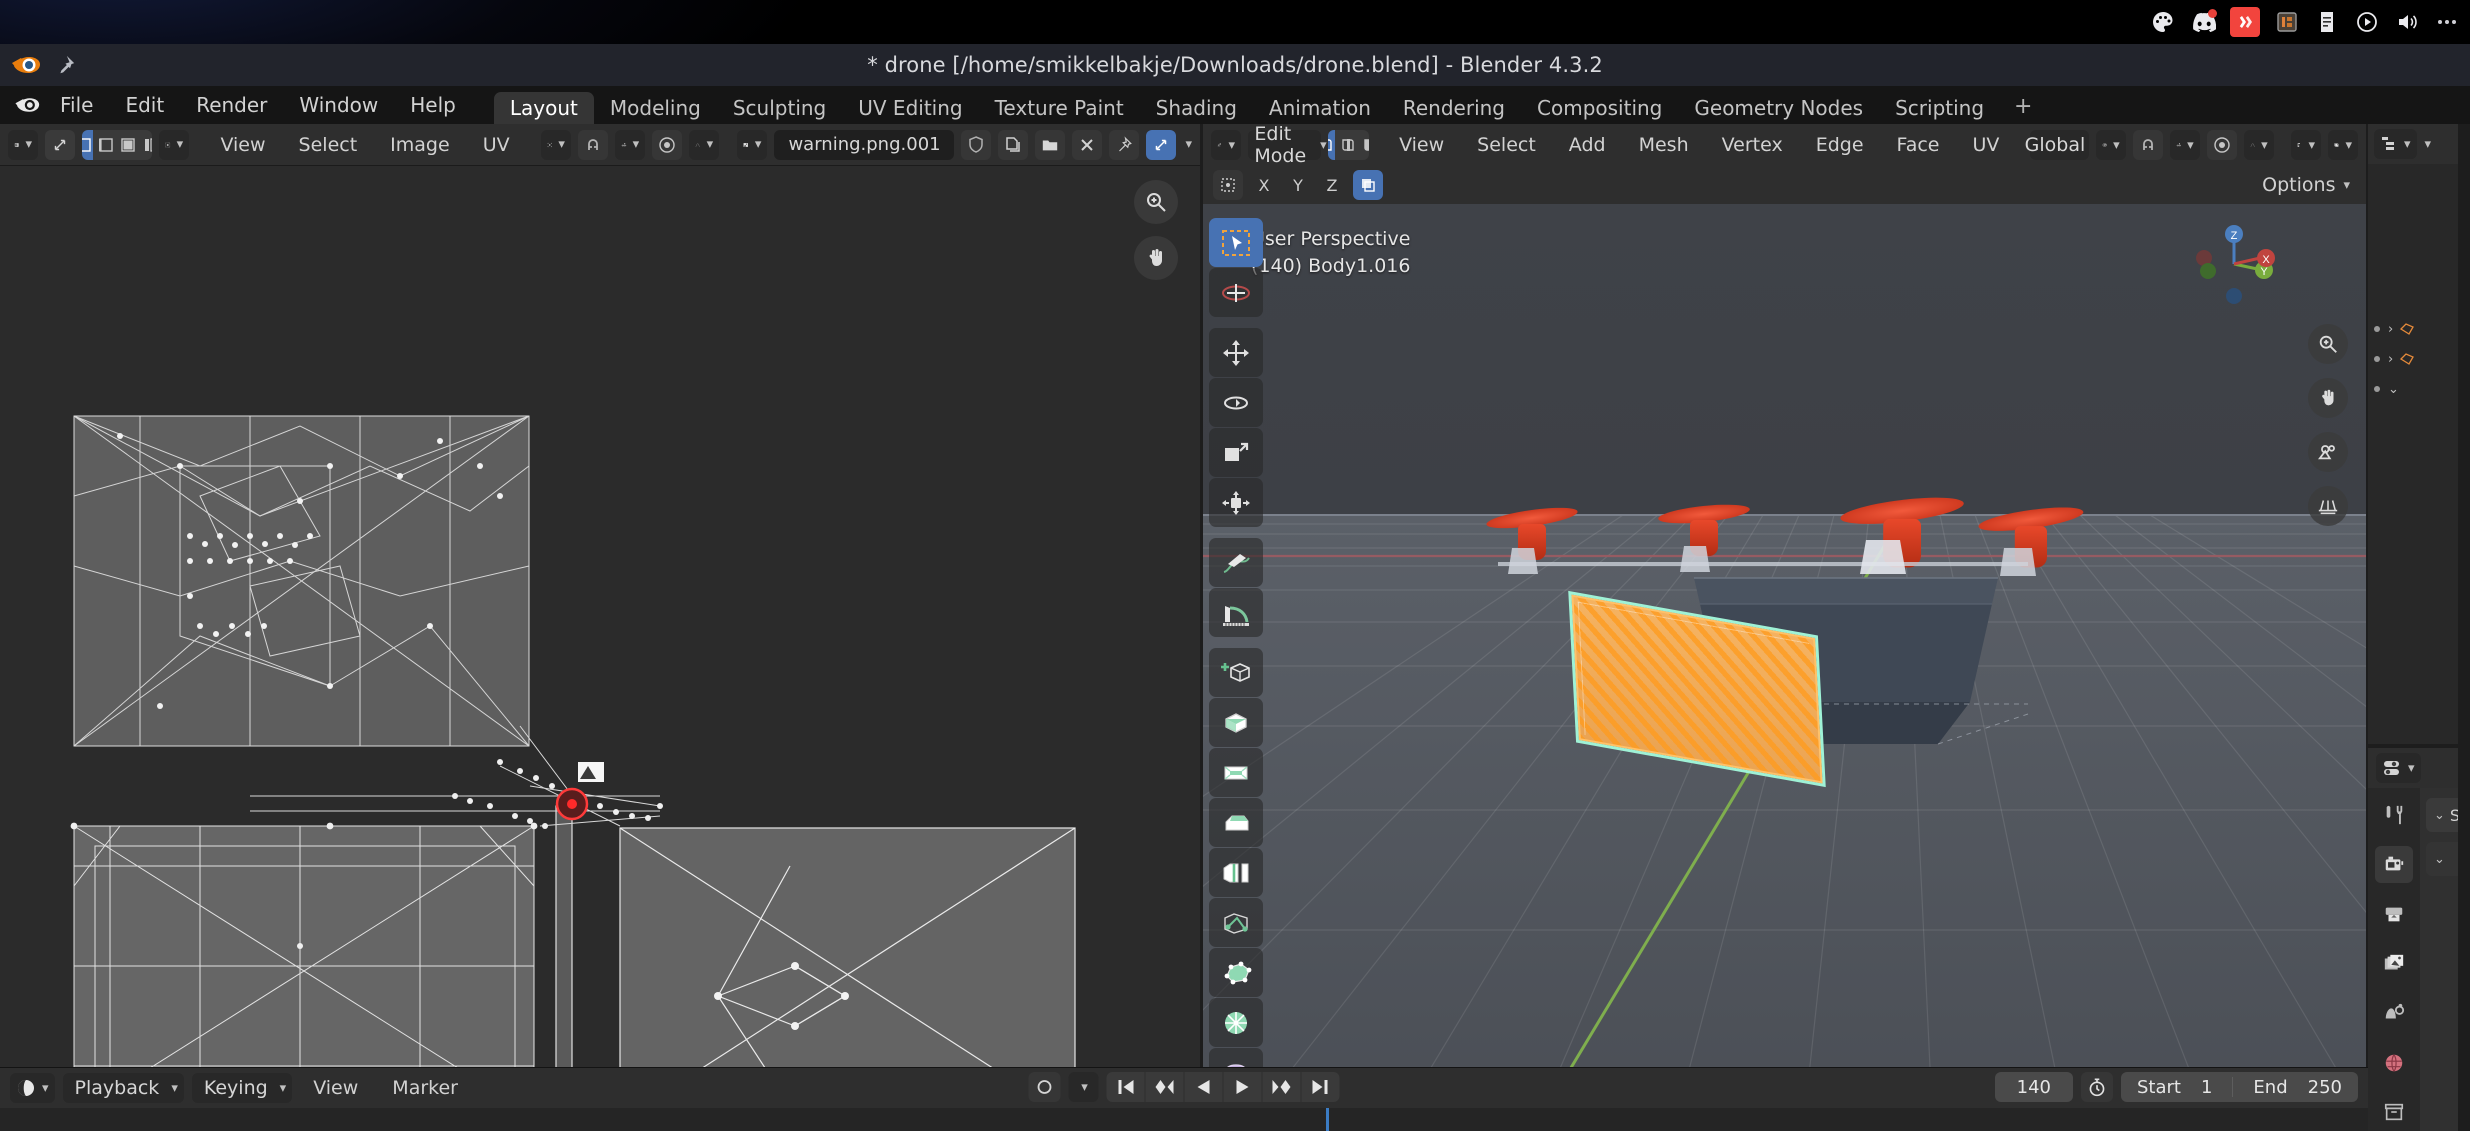 Image resolution: width=2470 pixels, height=1131 pixels. Describe the element at coordinates (1421, 145) in the screenshot. I see `viewport-menu-view: View` at that location.